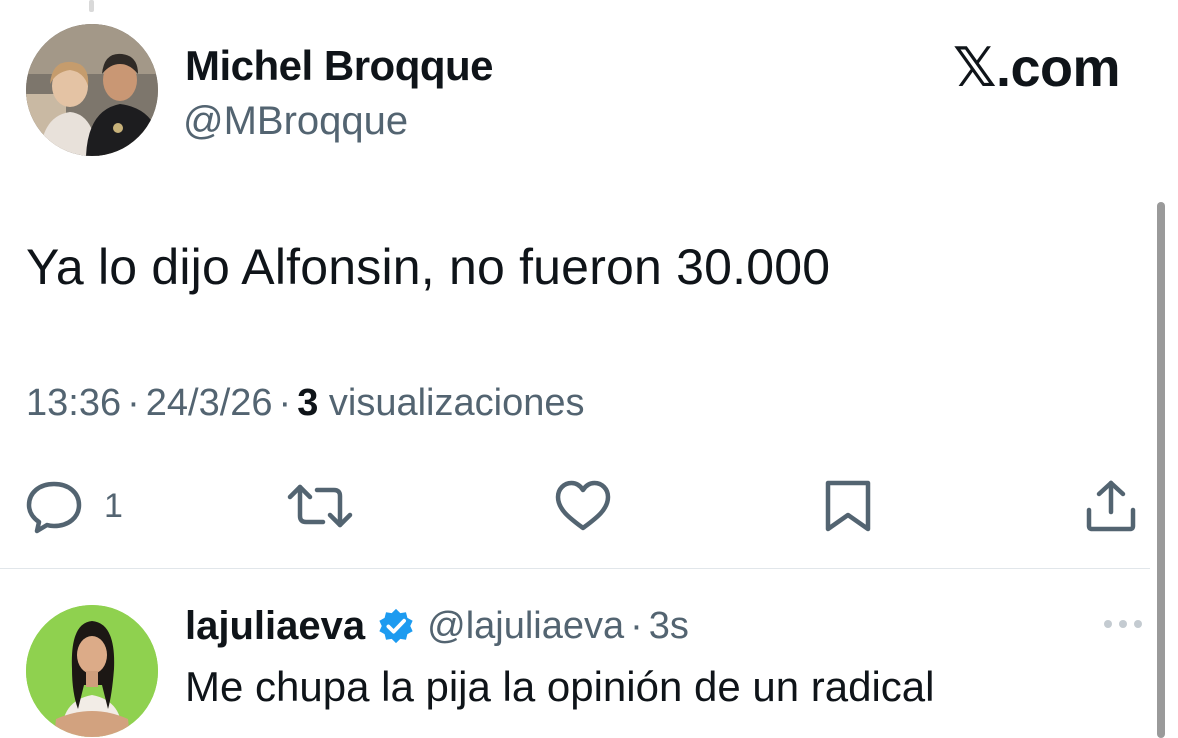  Describe the element at coordinates (974, 67) in the screenshot. I see `x-logo-icon: 𝕏` at that location.